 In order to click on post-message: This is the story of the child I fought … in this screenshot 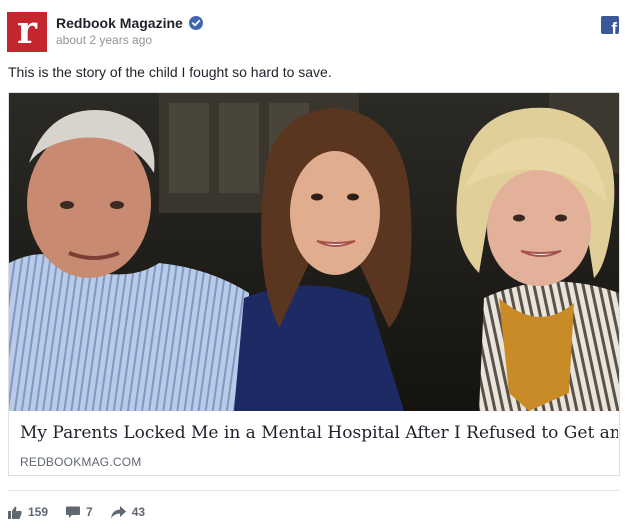, I will do `click(170, 72)`.